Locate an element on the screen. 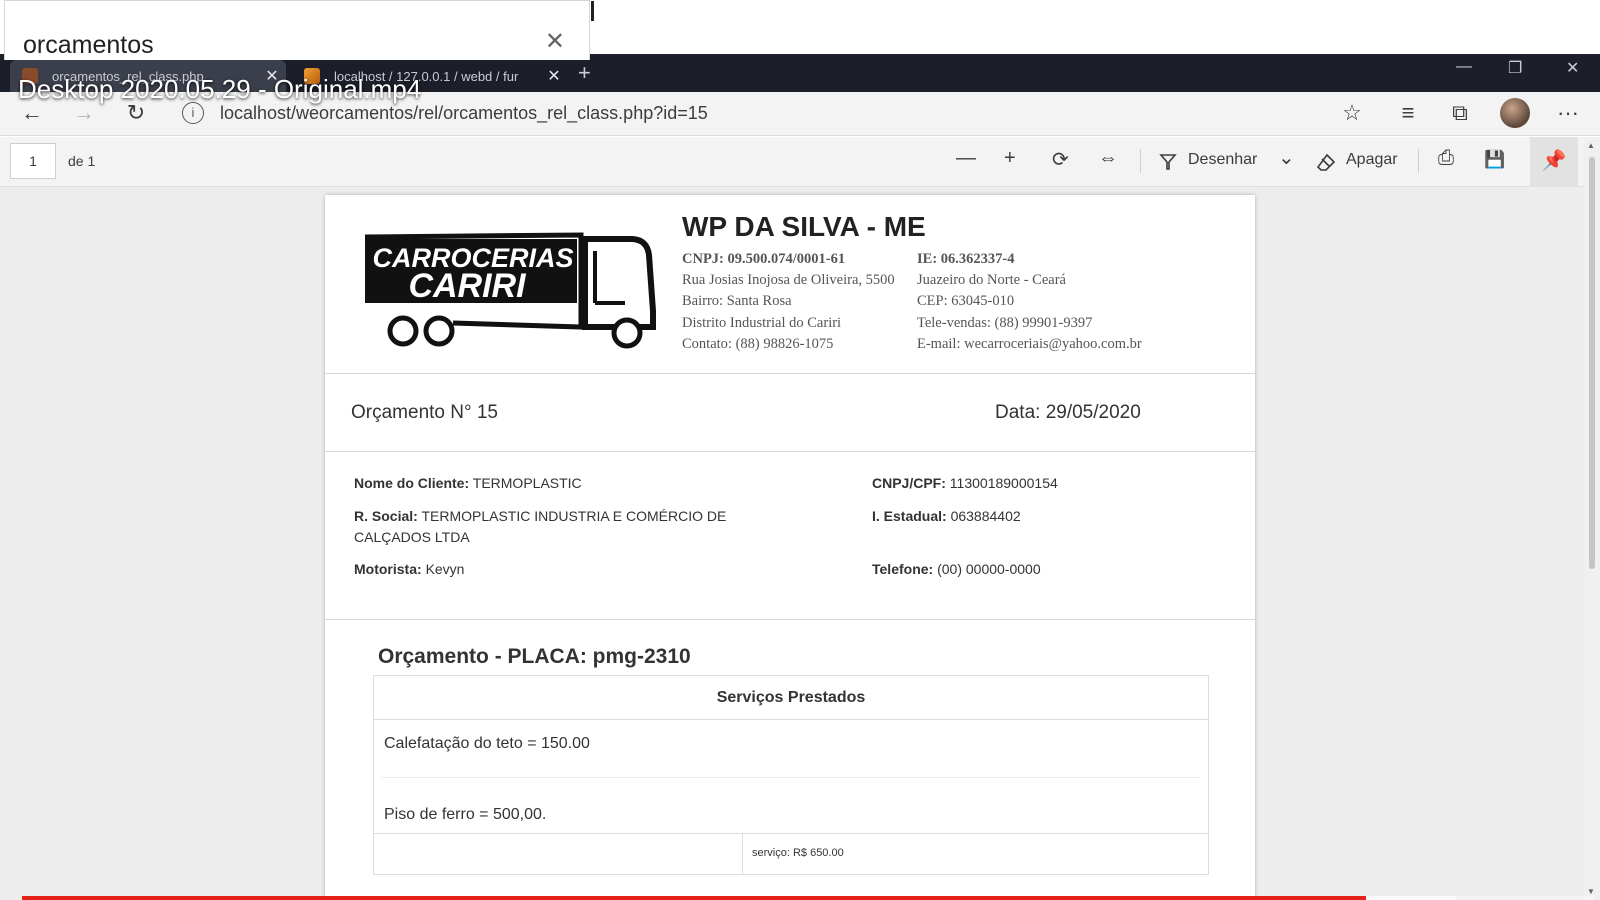  erase-button: Apagar is located at coordinates (1372, 160).